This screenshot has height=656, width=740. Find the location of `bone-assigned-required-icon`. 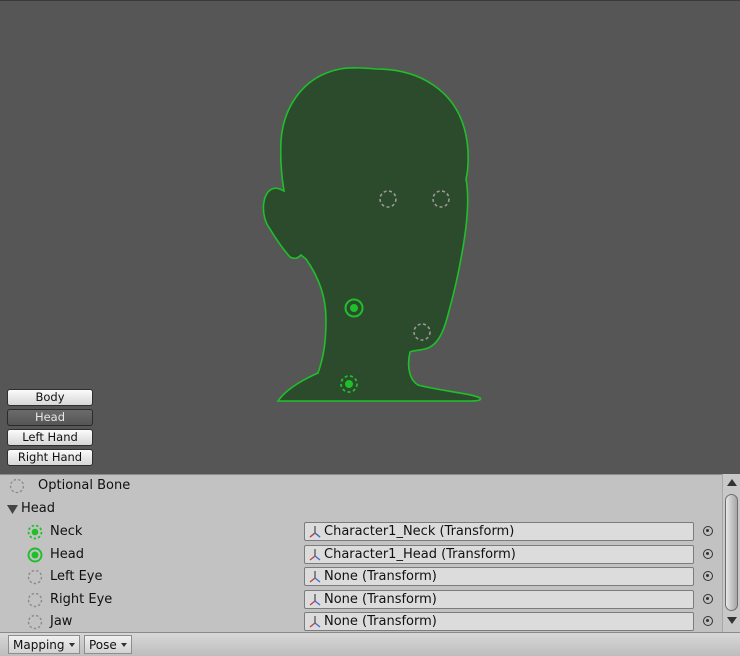

bone-assigned-required-icon is located at coordinates (35, 555).